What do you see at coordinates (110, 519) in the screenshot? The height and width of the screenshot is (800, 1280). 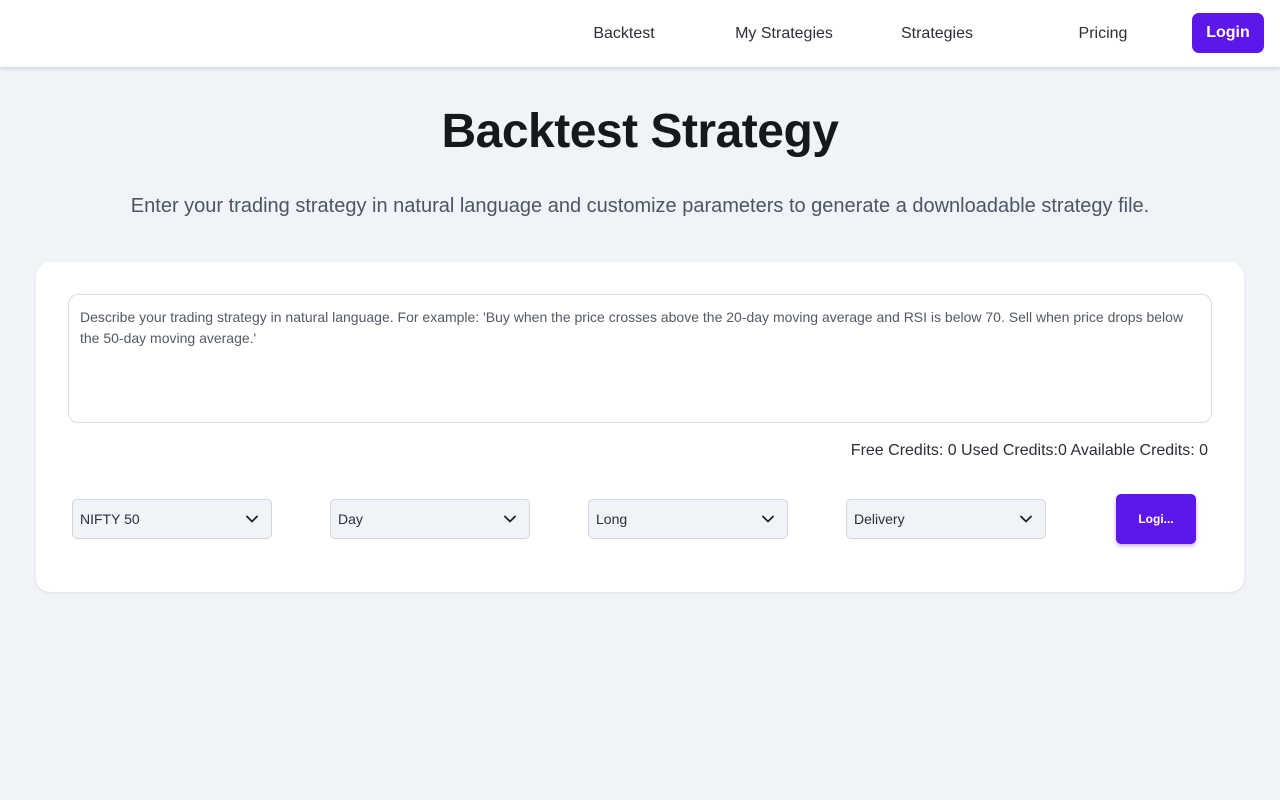 I see `index-select-value: NIFTY 50` at bounding box center [110, 519].